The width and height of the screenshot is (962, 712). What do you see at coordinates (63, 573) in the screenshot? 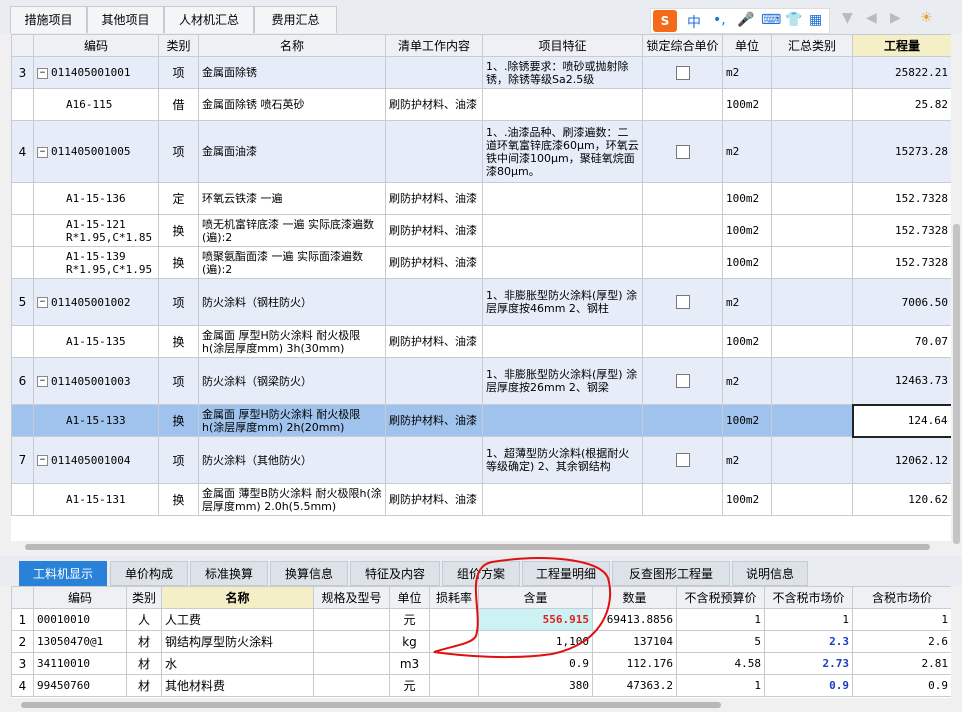
I see `tab-labor-material-display: 工料机显示` at bounding box center [63, 573].